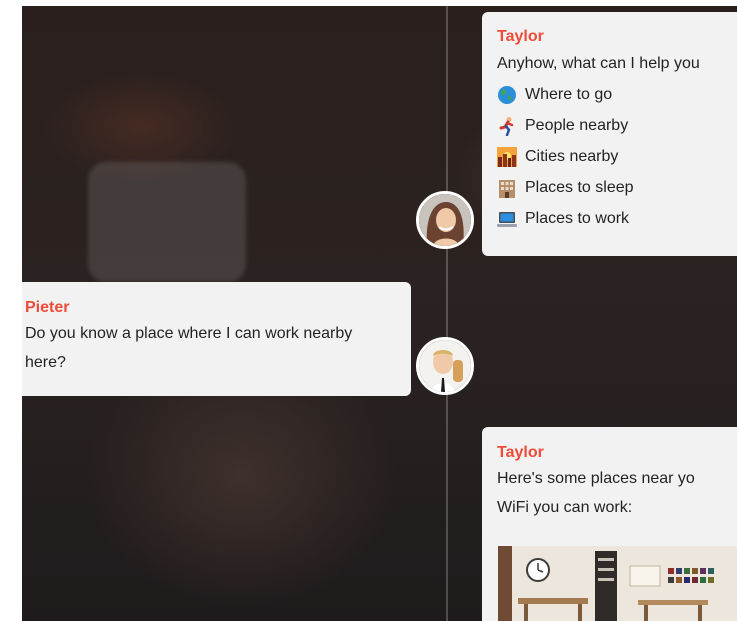 Image resolution: width=737 pixels, height=621 pixels. Describe the element at coordinates (167, 222) in the screenshot. I see `blurred-phone` at that location.